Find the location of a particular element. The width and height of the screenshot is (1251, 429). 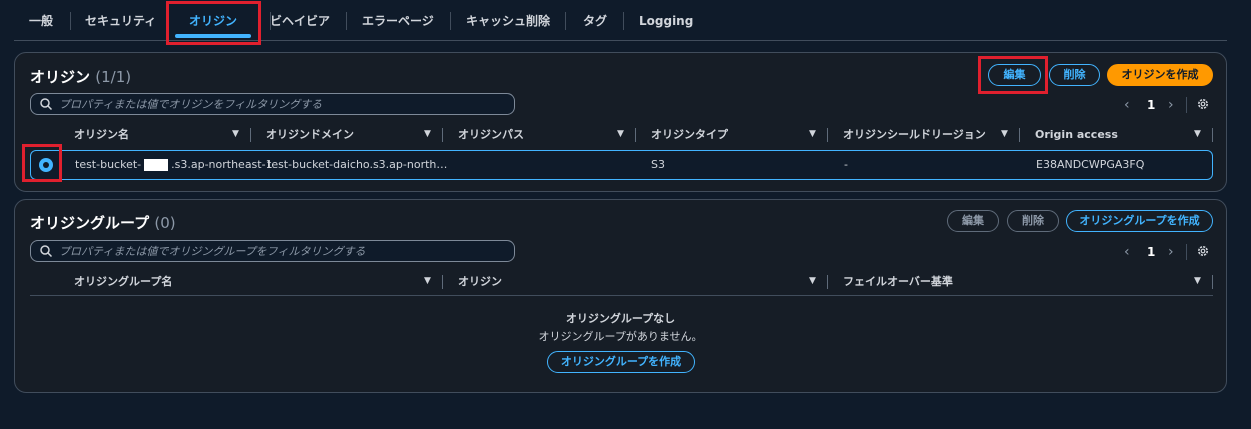

tab-security: セキュリティ is located at coordinates (120, 21).